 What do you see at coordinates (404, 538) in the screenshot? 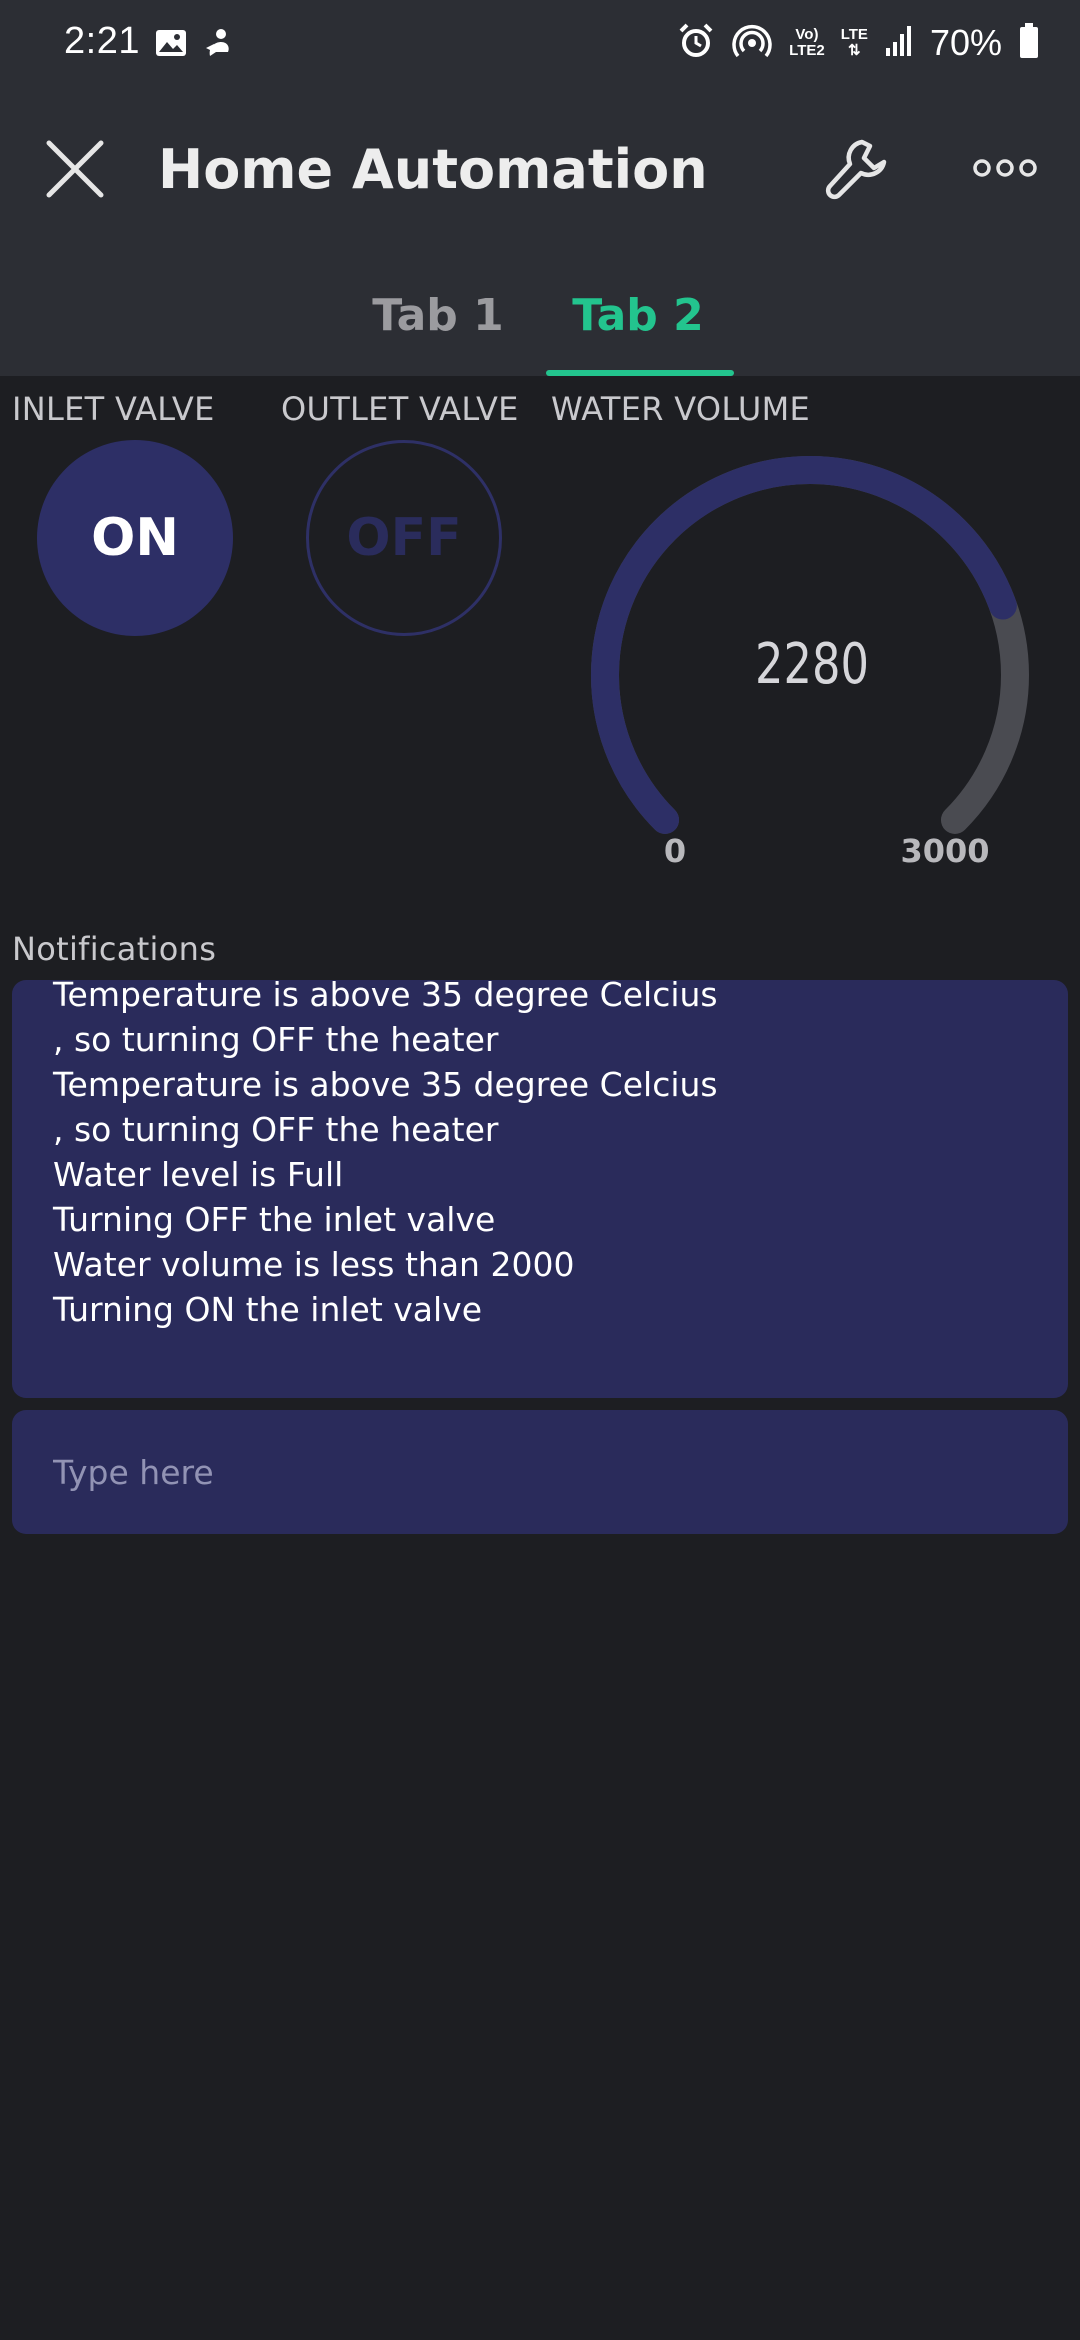
I see `outlet-valve-button: OFF` at bounding box center [404, 538].